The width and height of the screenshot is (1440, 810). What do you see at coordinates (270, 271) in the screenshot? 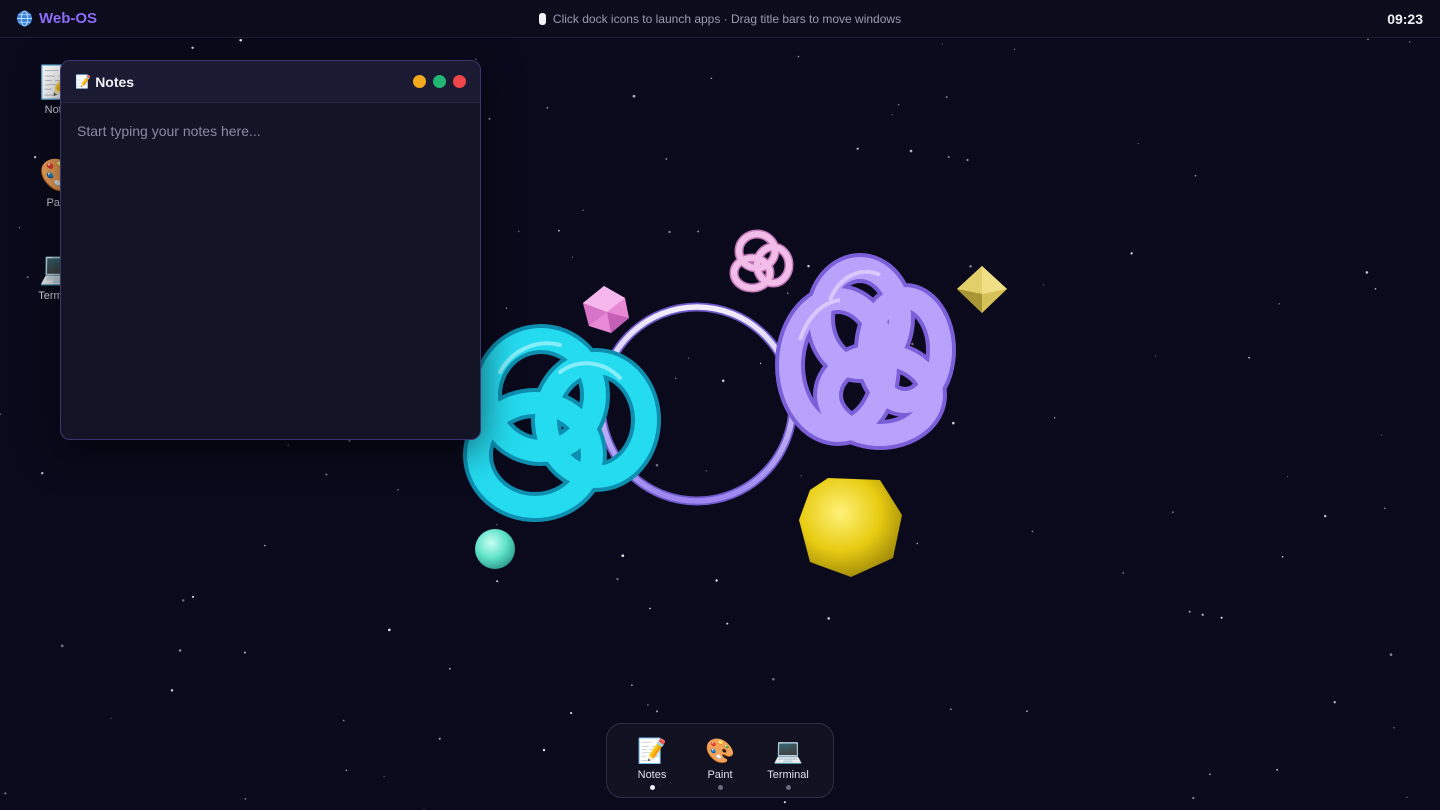
I see `notes-textarea` at bounding box center [270, 271].